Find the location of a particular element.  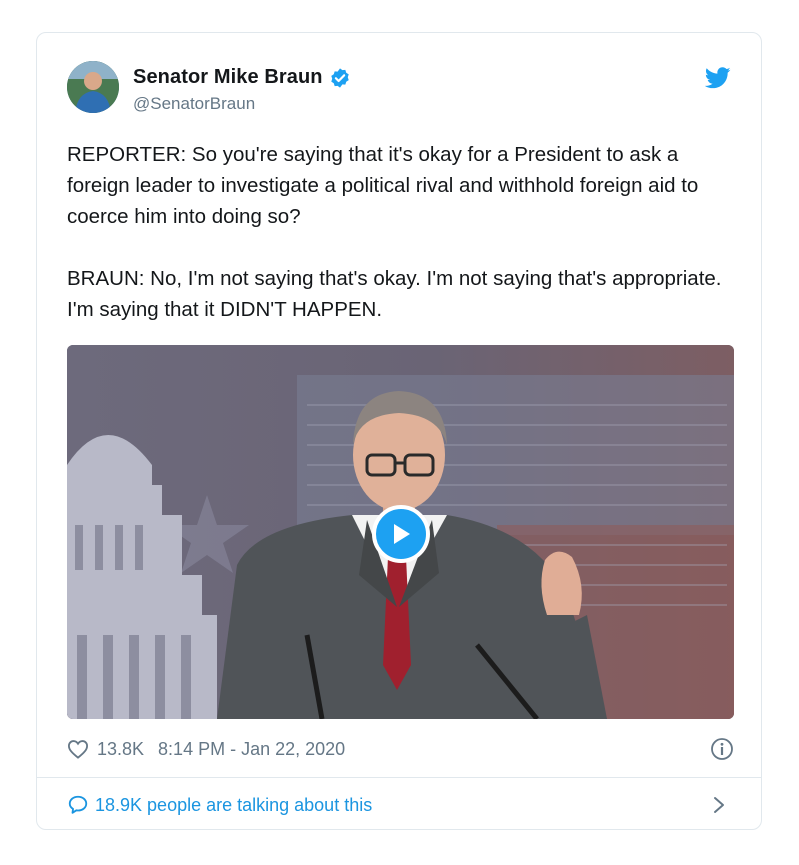

play-icon is located at coordinates (402, 534).